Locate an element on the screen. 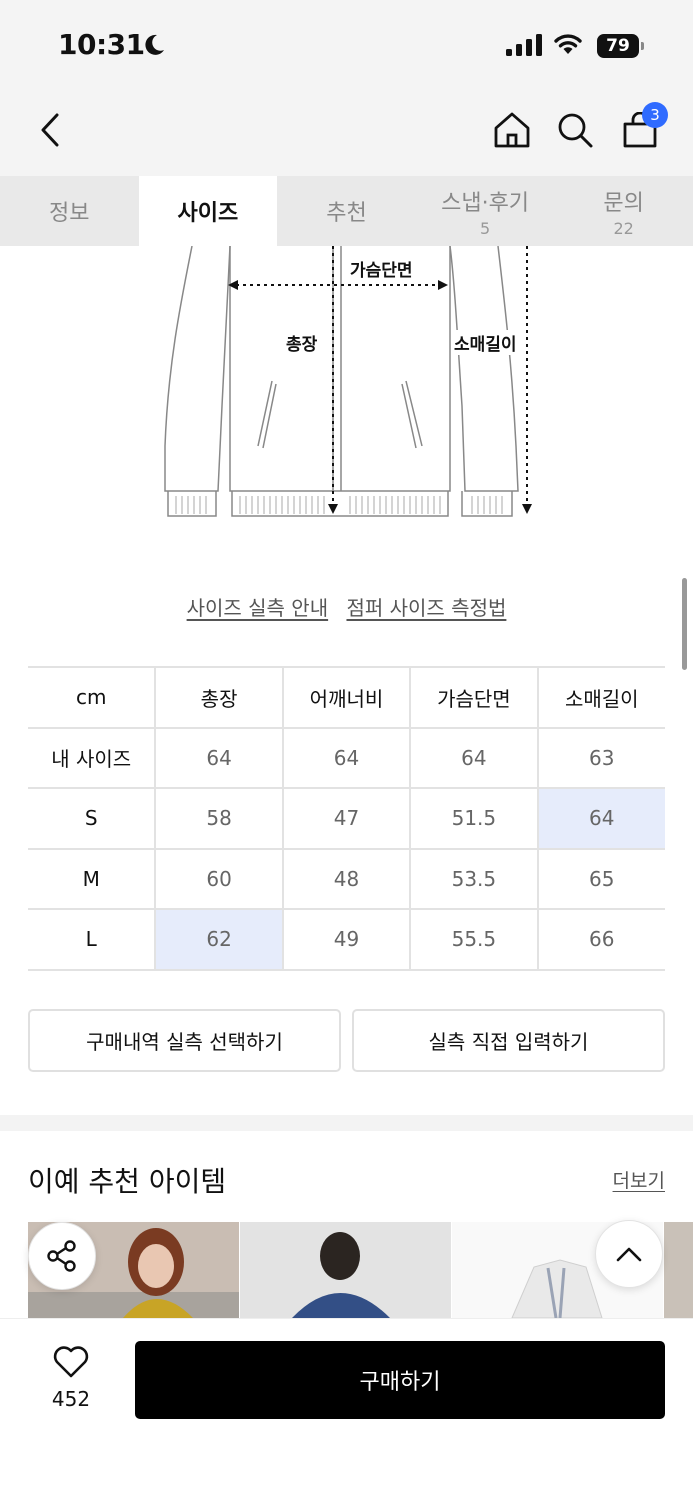  section-divider is located at coordinates (346, 1123).